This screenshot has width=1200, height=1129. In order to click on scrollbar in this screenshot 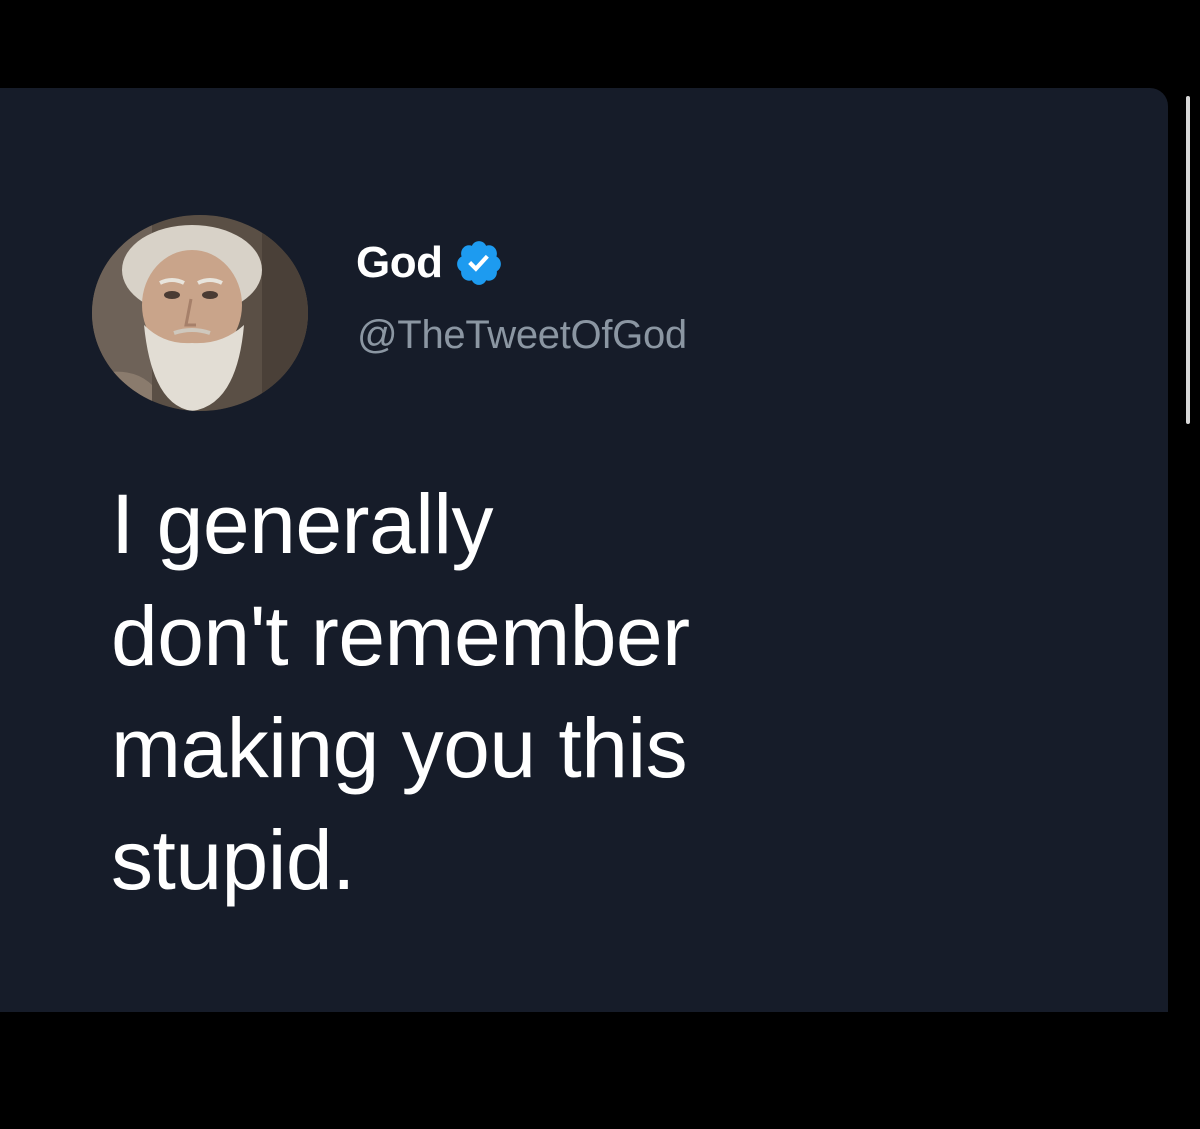, I will do `click(1188, 260)`.